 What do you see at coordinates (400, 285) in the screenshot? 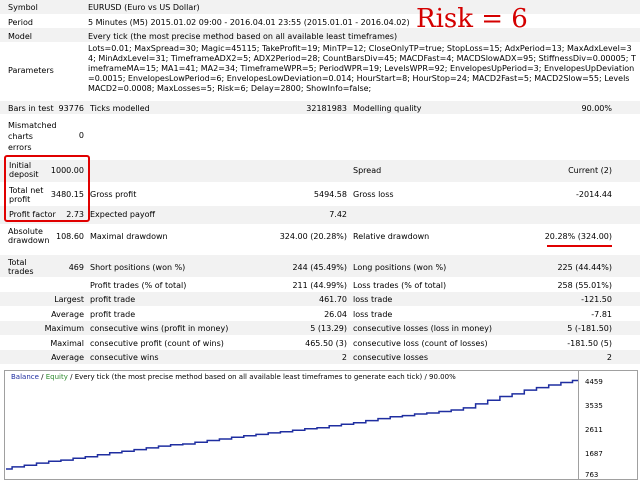
I see `loss-trades-label: Loss trades (% of total)` at bounding box center [400, 285].